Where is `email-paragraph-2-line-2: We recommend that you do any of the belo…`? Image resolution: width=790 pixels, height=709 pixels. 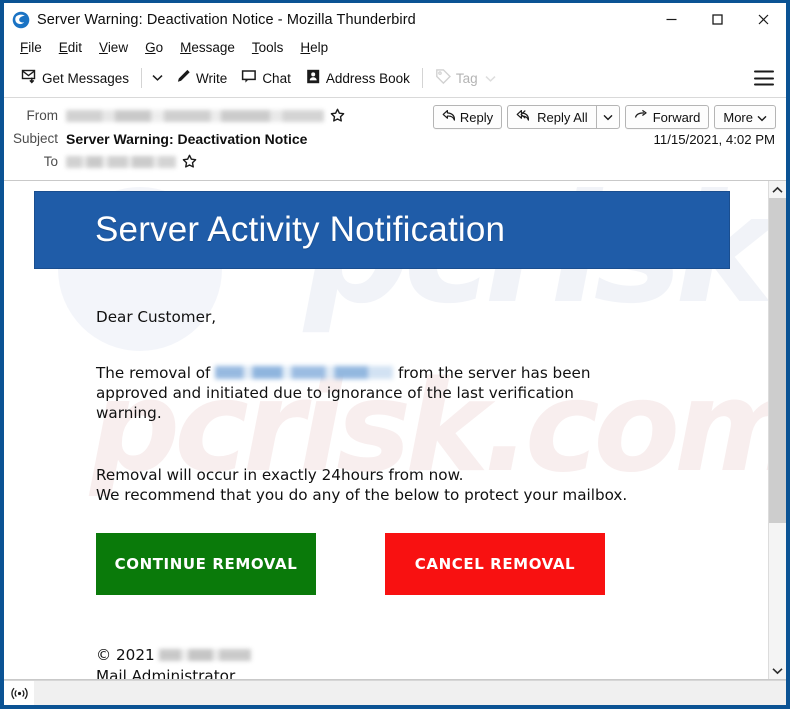 email-paragraph-2-line-2: We recommend that you do any of the belo… is located at coordinates (362, 495).